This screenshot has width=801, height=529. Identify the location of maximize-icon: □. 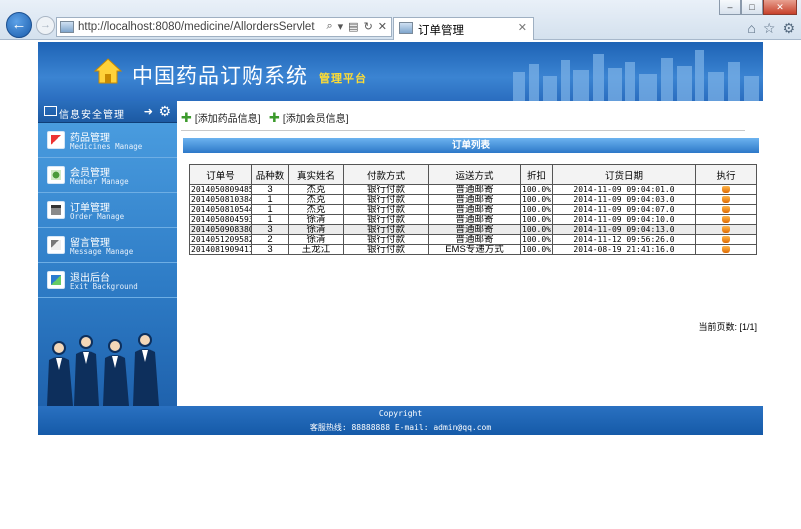
(752, 7).